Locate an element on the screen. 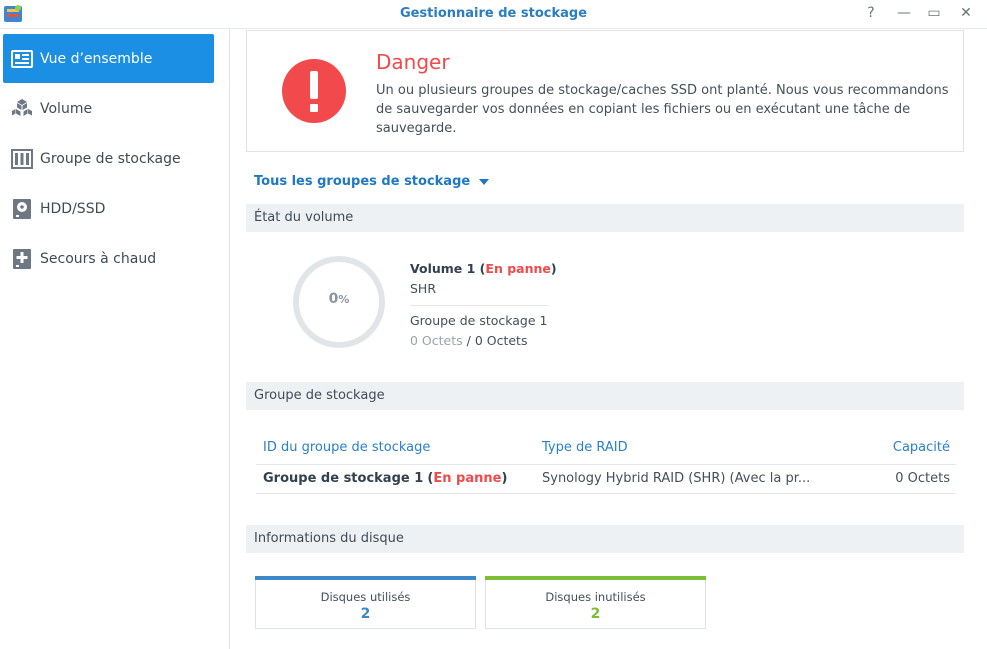  unused-disks-label: Disques inutilisés is located at coordinates (595, 597).